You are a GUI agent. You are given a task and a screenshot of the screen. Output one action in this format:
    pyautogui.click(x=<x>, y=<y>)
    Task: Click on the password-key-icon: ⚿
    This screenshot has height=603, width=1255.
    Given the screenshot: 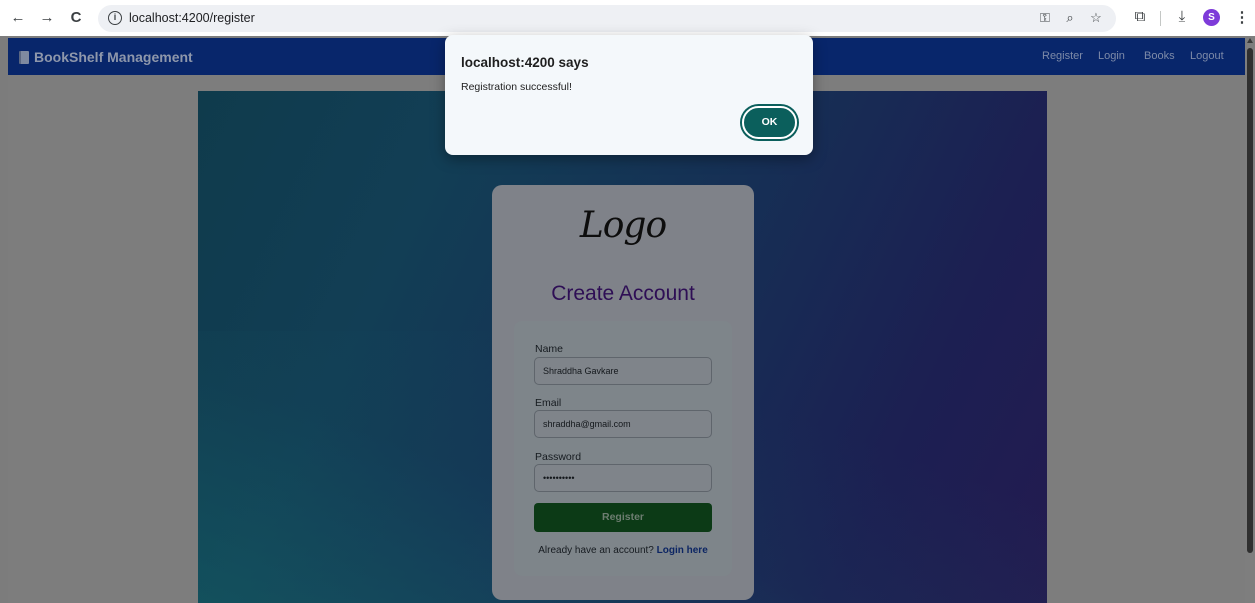 What is the action you would take?
    pyautogui.click(x=1045, y=18)
    